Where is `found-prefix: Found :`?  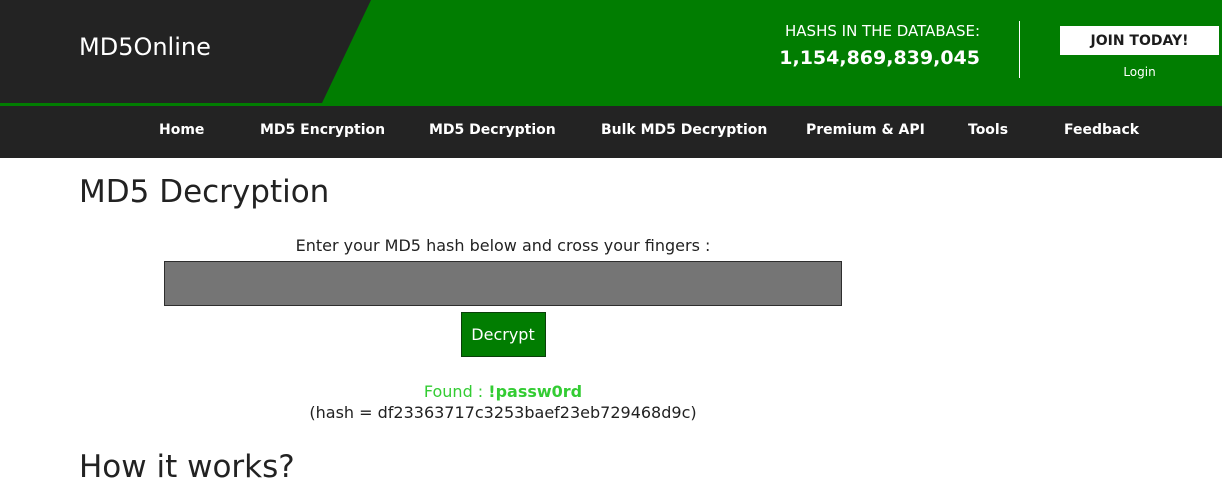 found-prefix: Found : is located at coordinates (456, 391).